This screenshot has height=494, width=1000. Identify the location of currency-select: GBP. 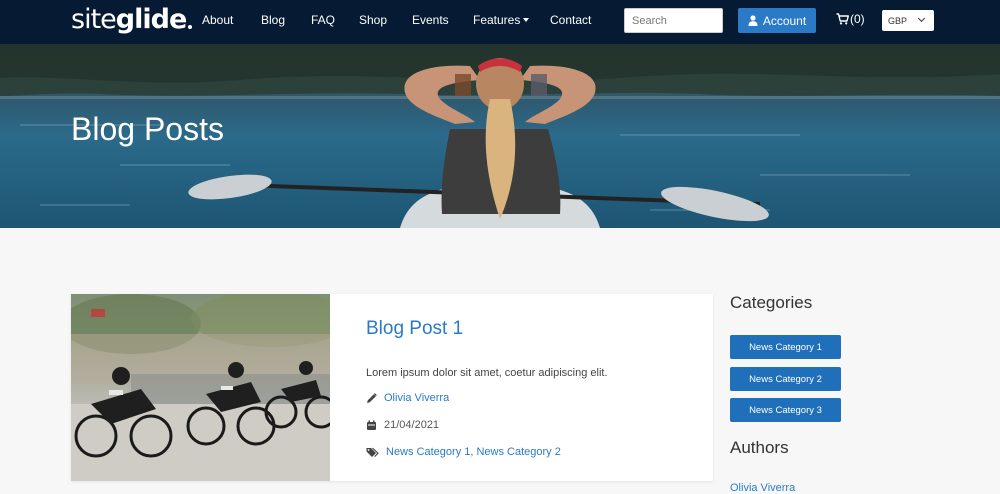
(908, 20).